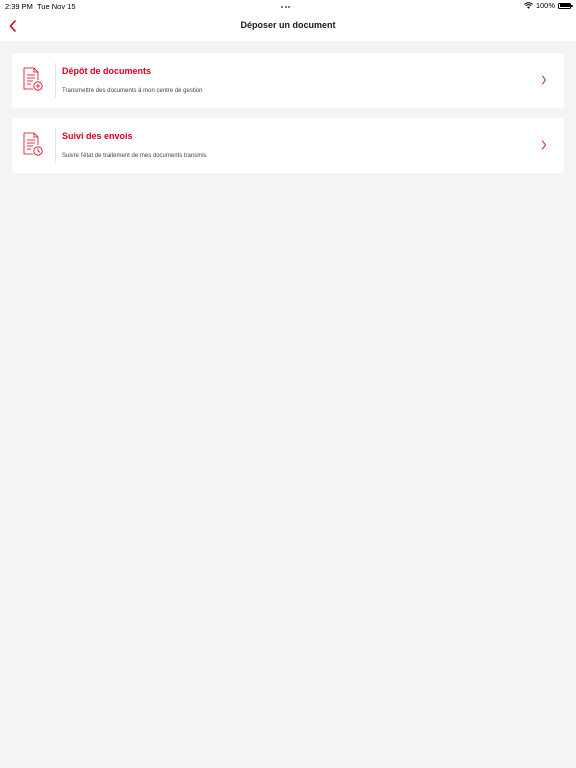  What do you see at coordinates (97, 136) in the screenshot?
I see `card-title: Suivi des envois` at bounding box center [97, 136].